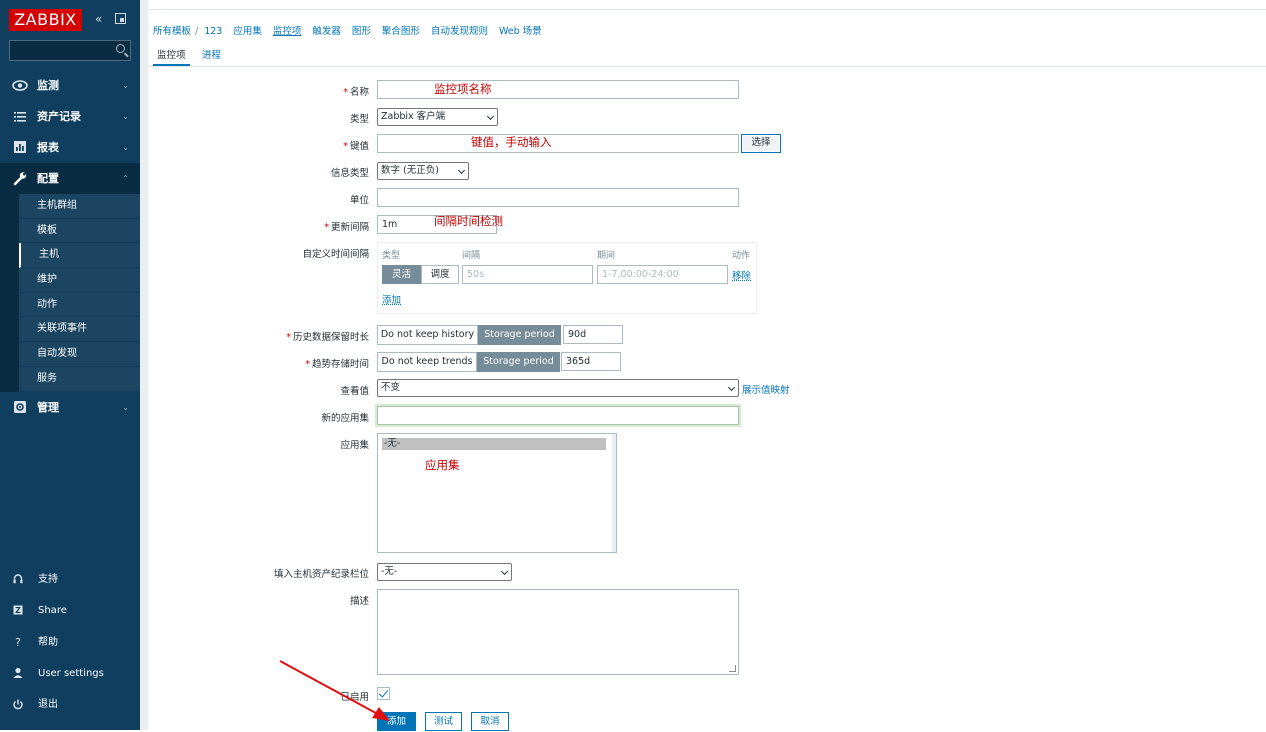 The width and height of the screenshot is (1266, 732). Describe the element at coordinates (518, 362) in the screenshot. I see `trends-storage-toggle: Storage period` at that location.